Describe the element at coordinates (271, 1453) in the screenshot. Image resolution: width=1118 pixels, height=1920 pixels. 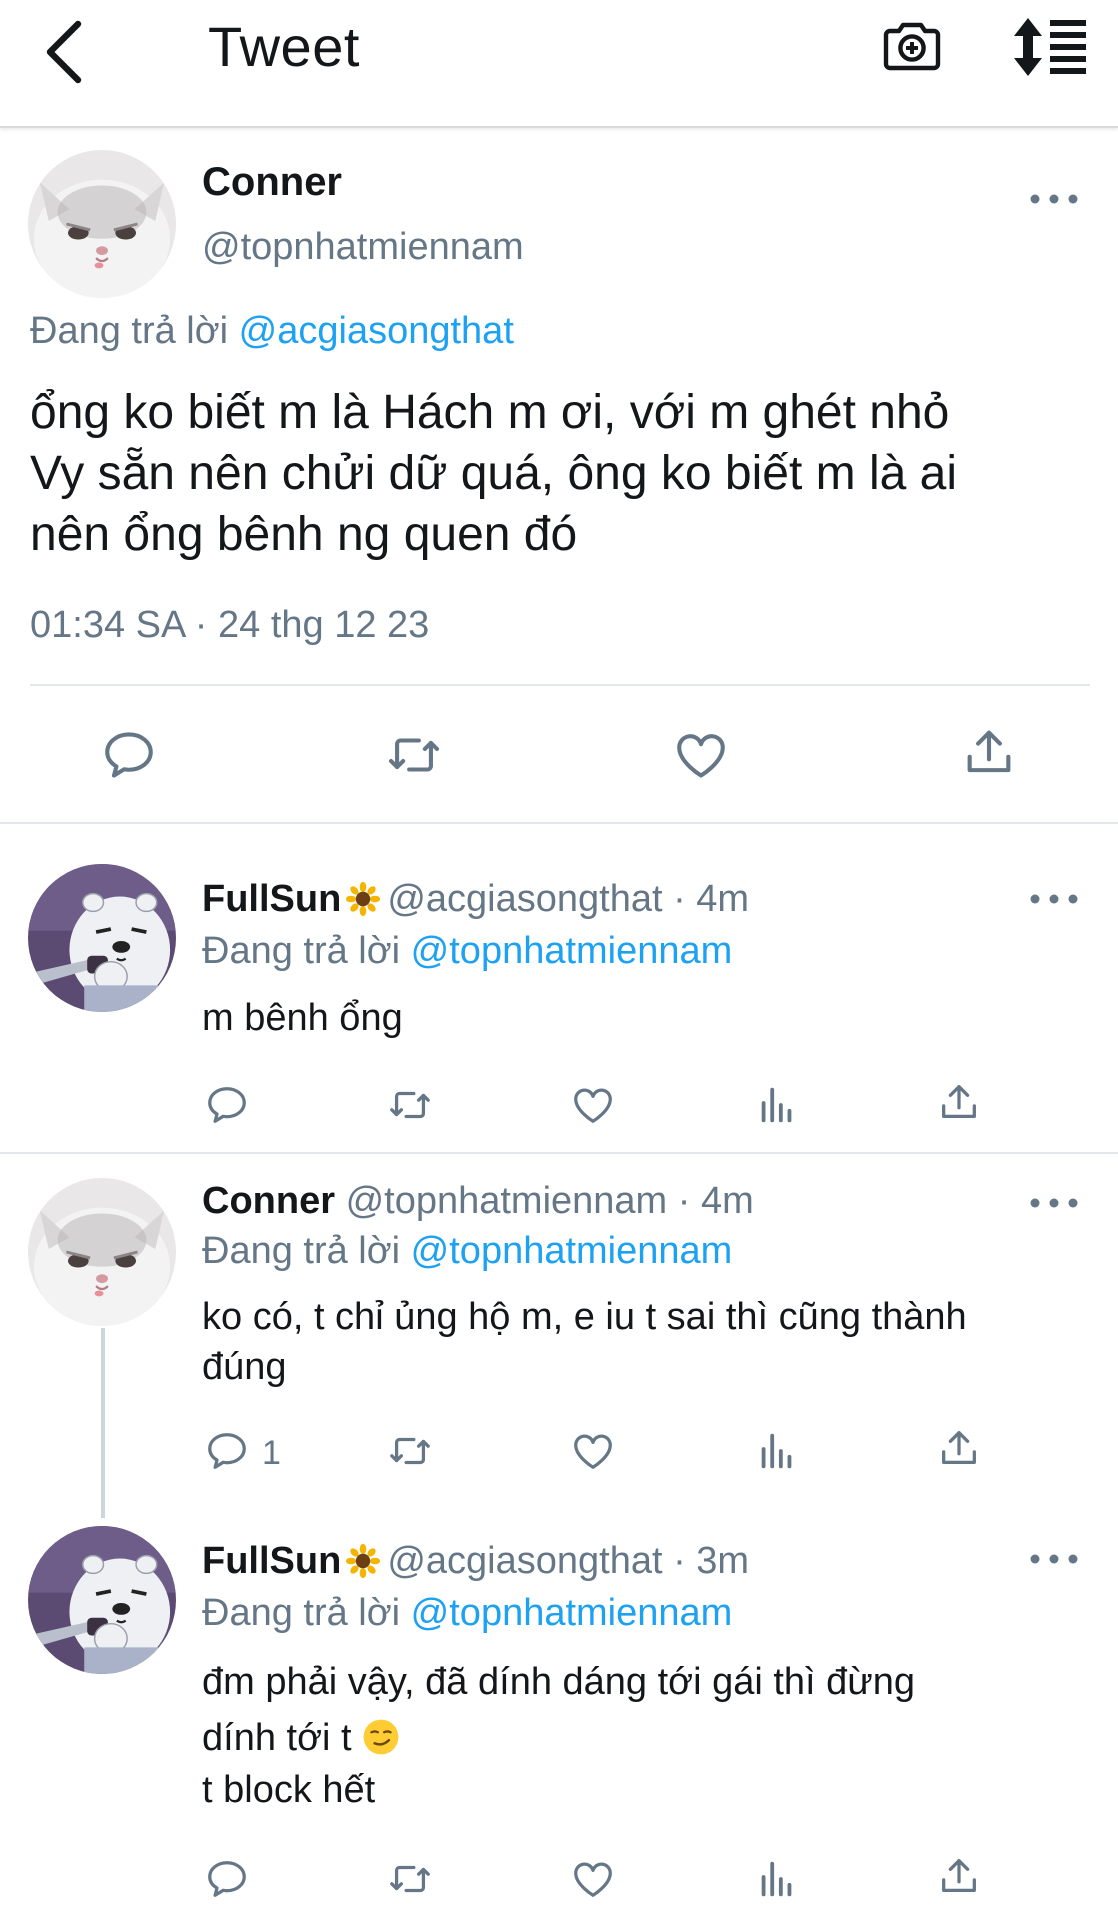
I see `reply-count: 1` at that location.